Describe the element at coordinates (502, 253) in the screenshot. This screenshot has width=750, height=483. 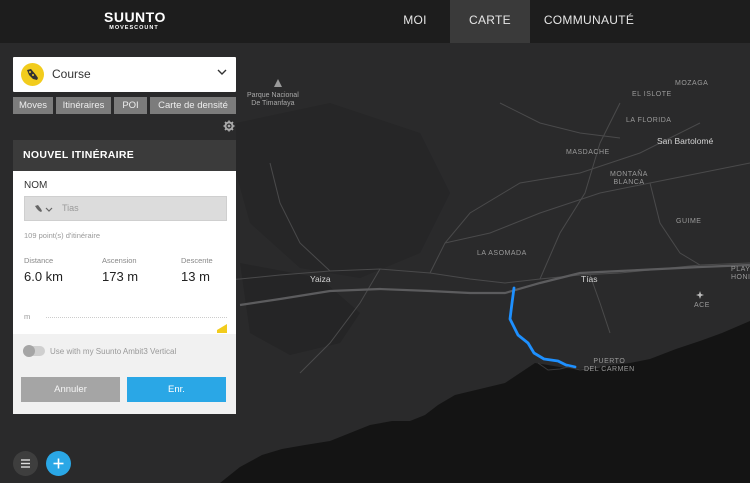
I see `map-label-la-asomada: LA ASOMADA` at that location.